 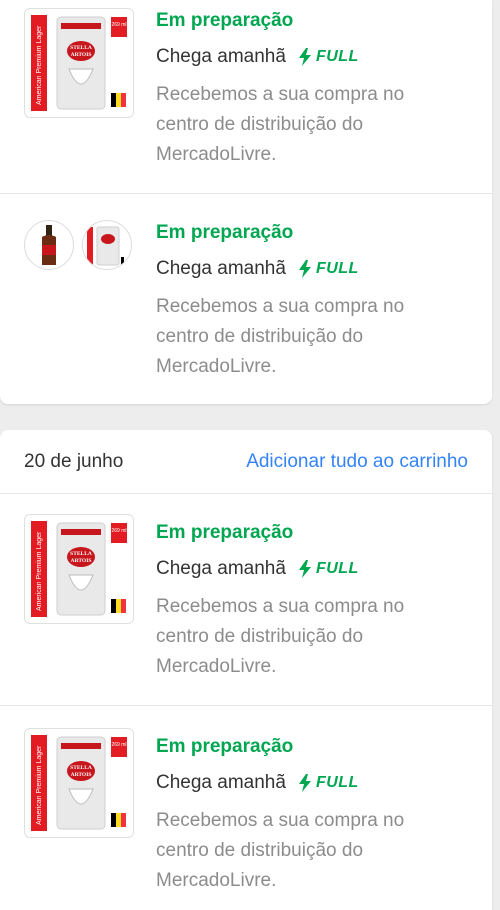 I want to click on group-header: 20 de junho Adicionar tudo ao carrinho, so click(x=246, y=462).